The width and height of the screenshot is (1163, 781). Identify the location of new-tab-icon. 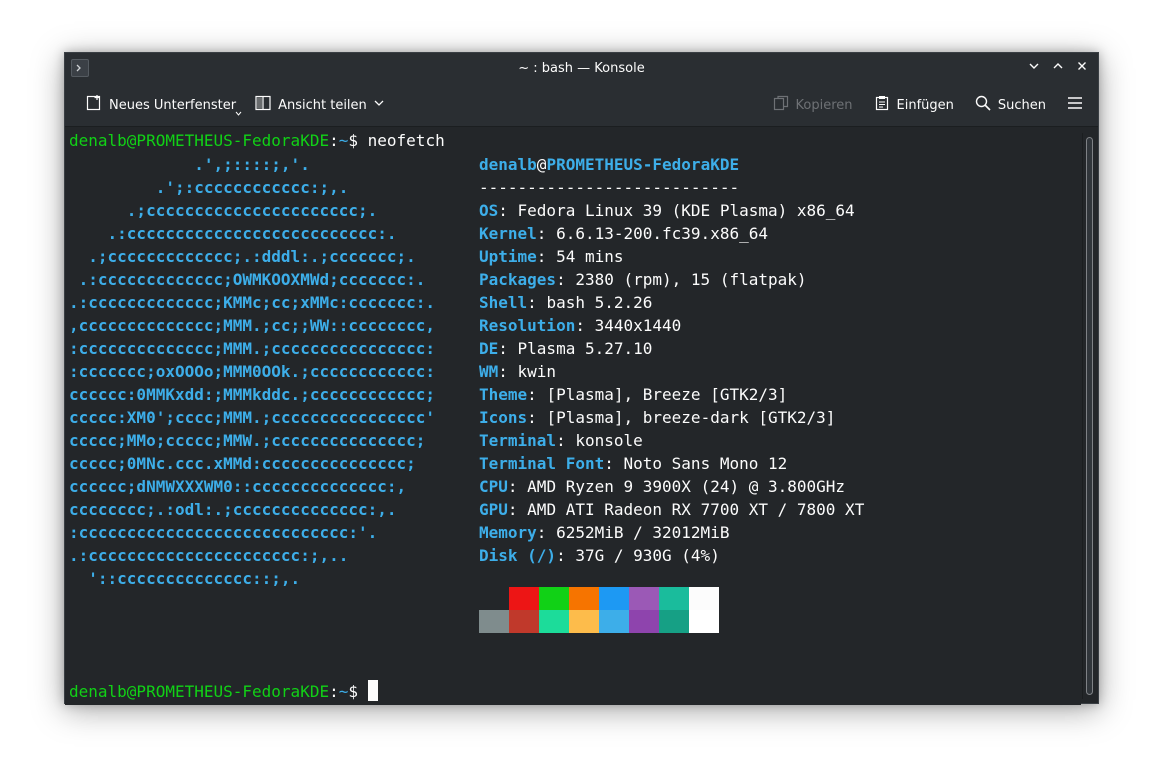
(94, 105).